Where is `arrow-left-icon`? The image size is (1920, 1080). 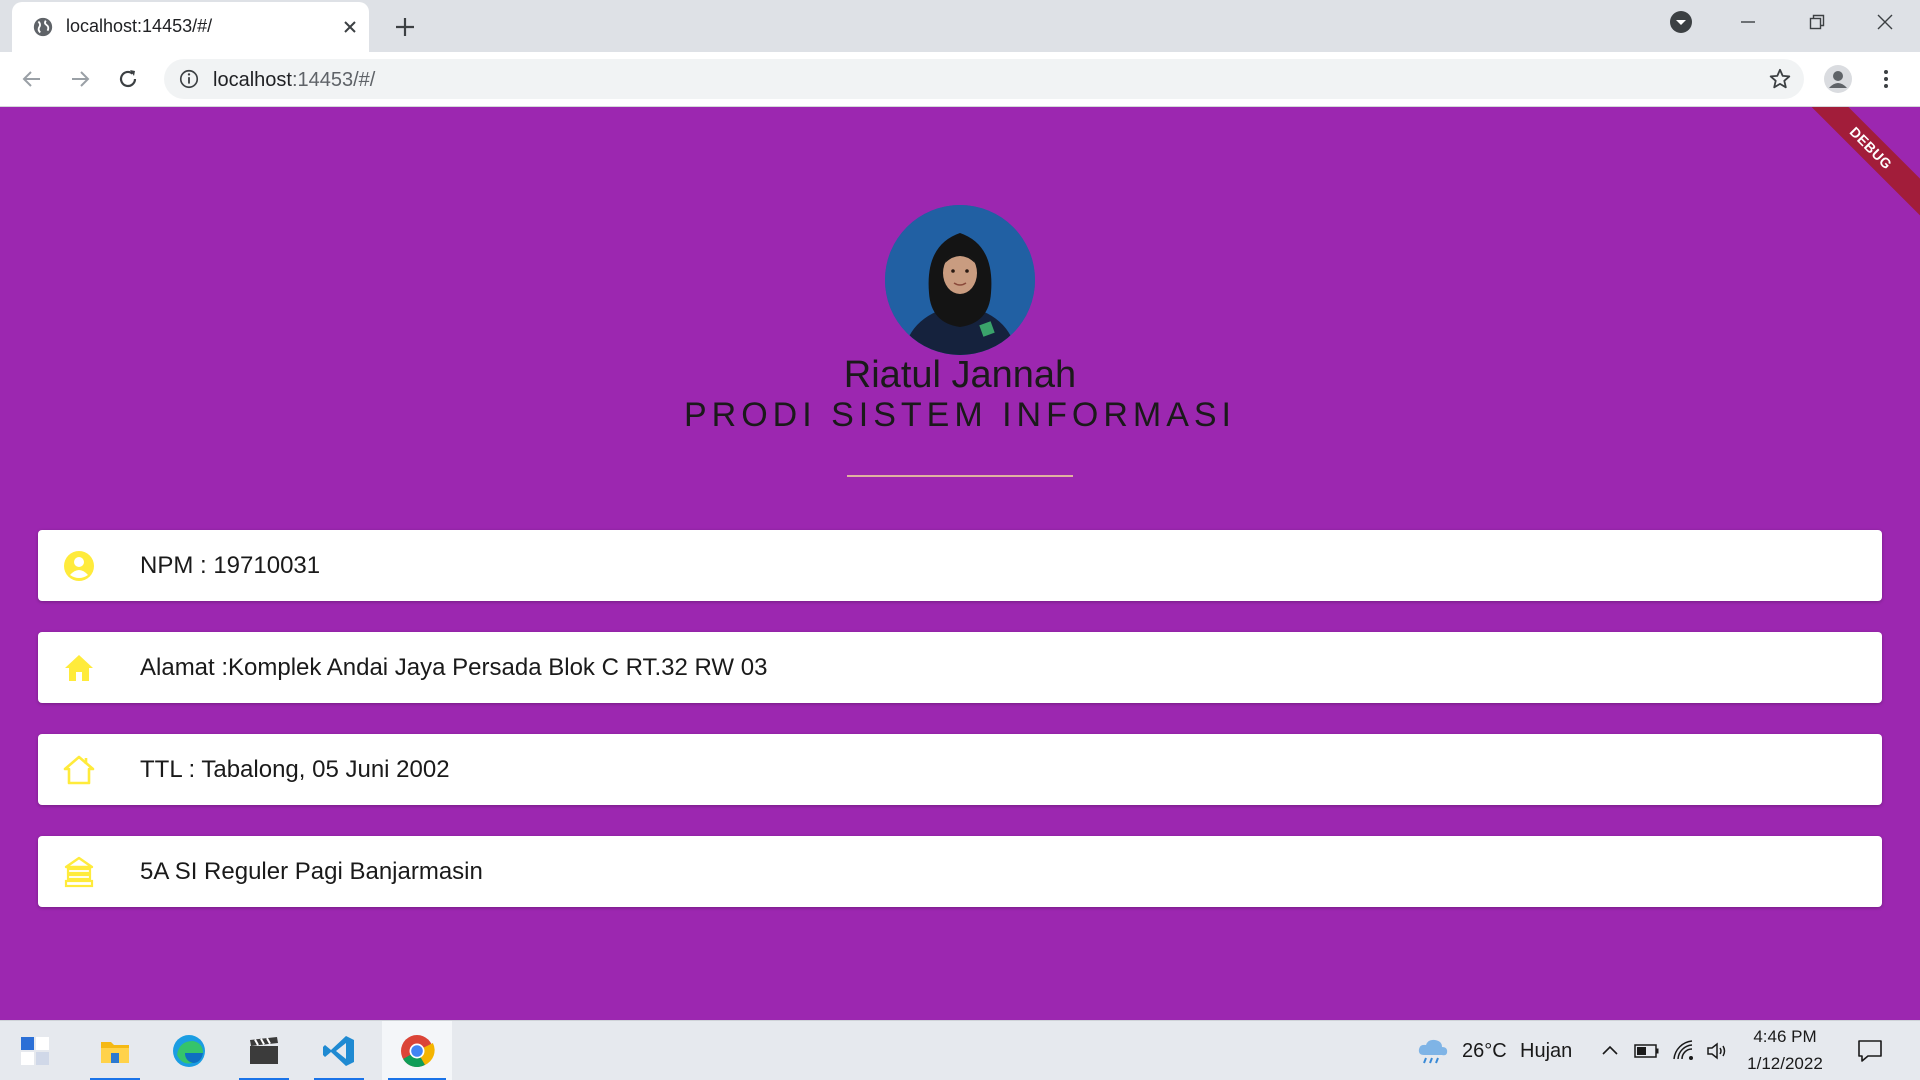 arrow-left-icon is located at coordinates (31, 79).